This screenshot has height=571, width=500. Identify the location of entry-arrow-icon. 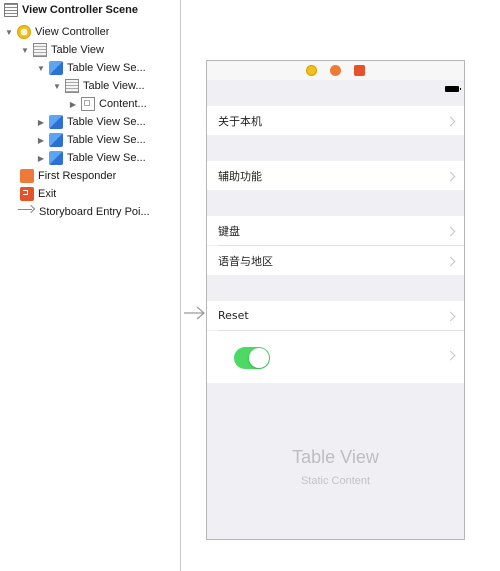
(26, 212).